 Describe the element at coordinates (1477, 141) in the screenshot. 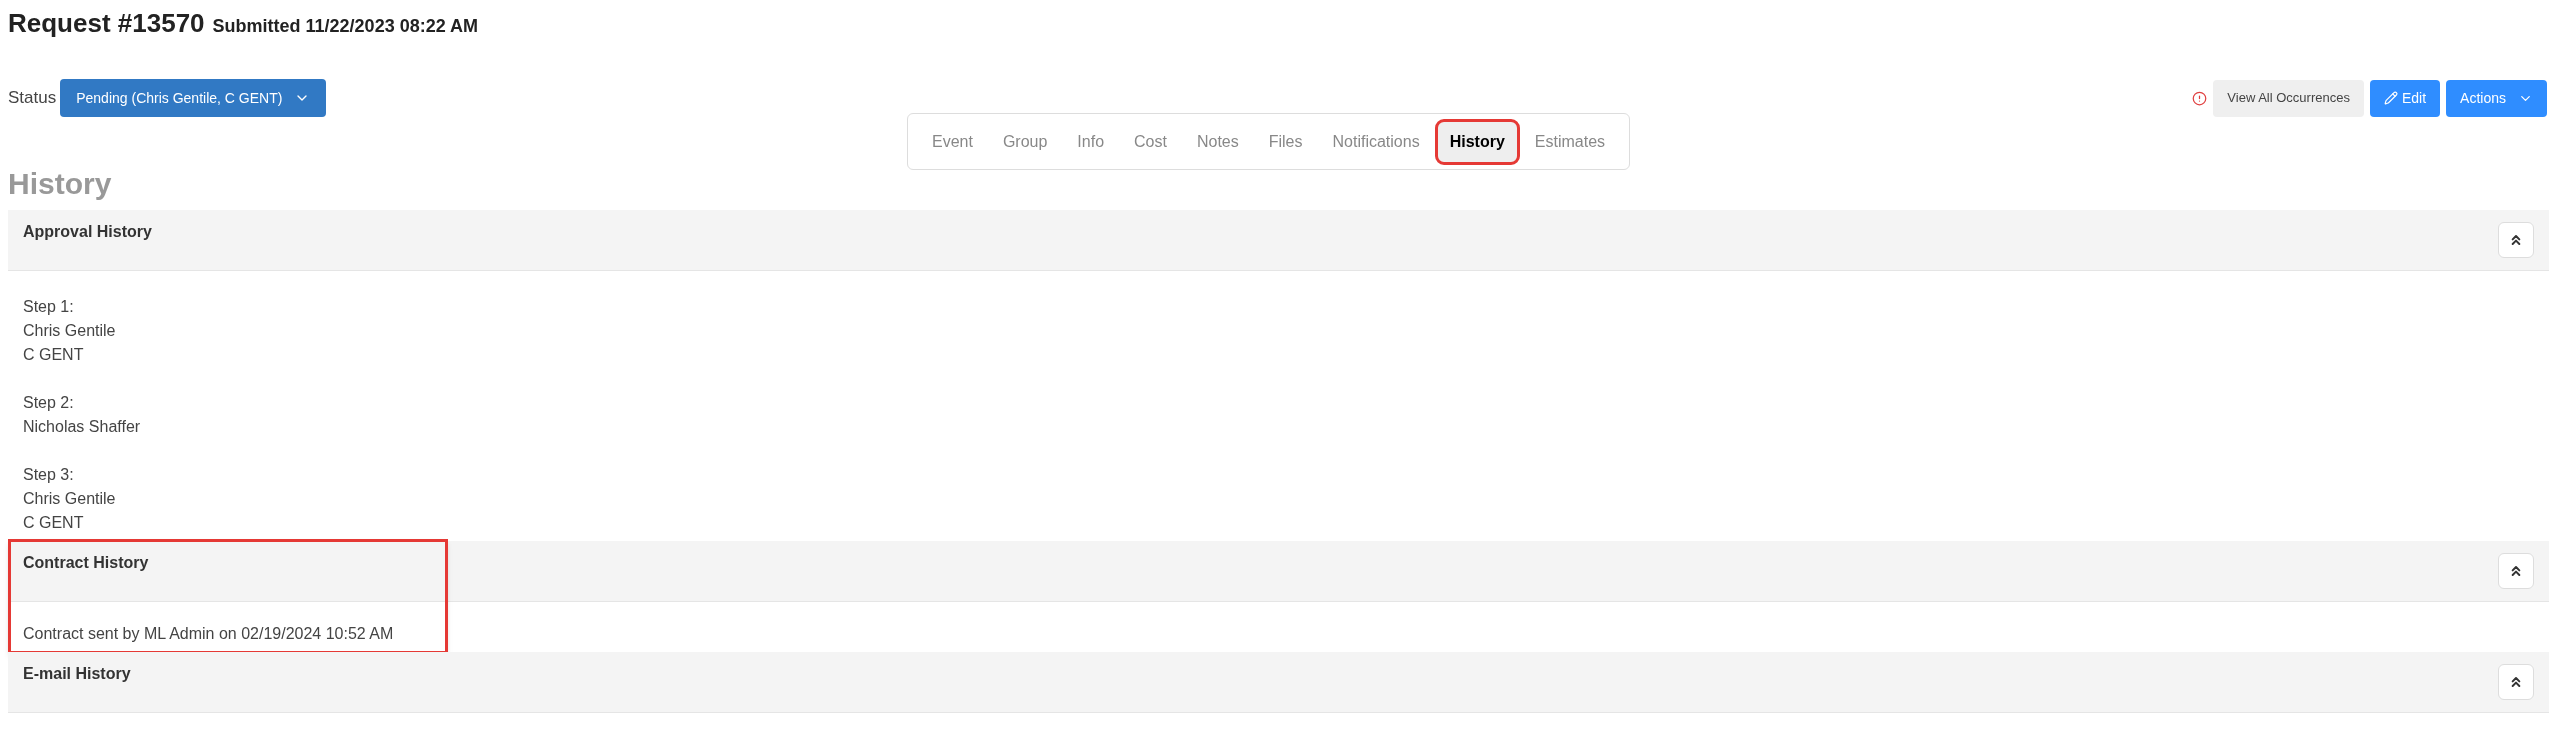

I see `tab: History` at that location.